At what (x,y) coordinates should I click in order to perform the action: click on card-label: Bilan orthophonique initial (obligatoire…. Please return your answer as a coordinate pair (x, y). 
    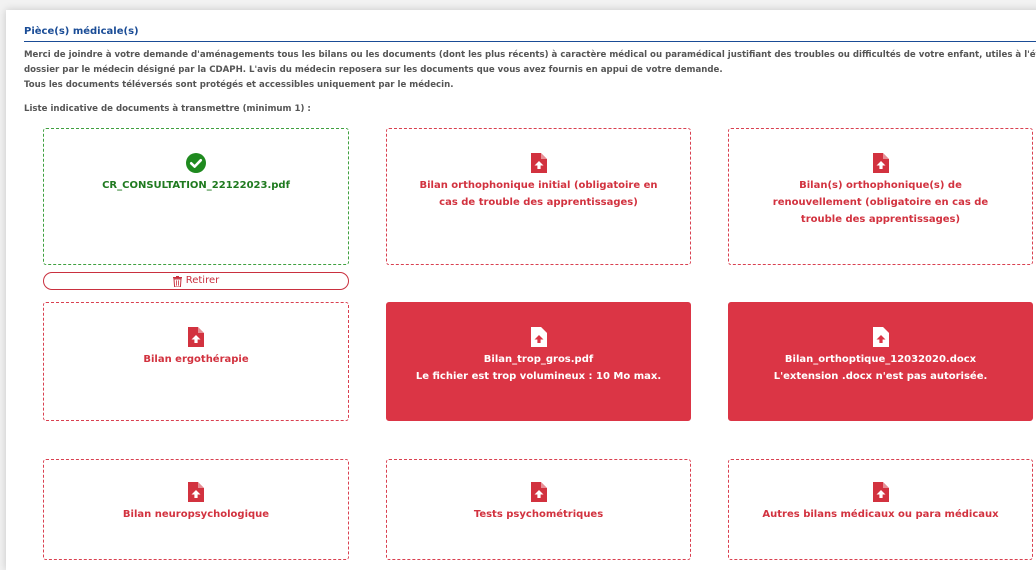
    Looking at the image, I should click on (538, 185).